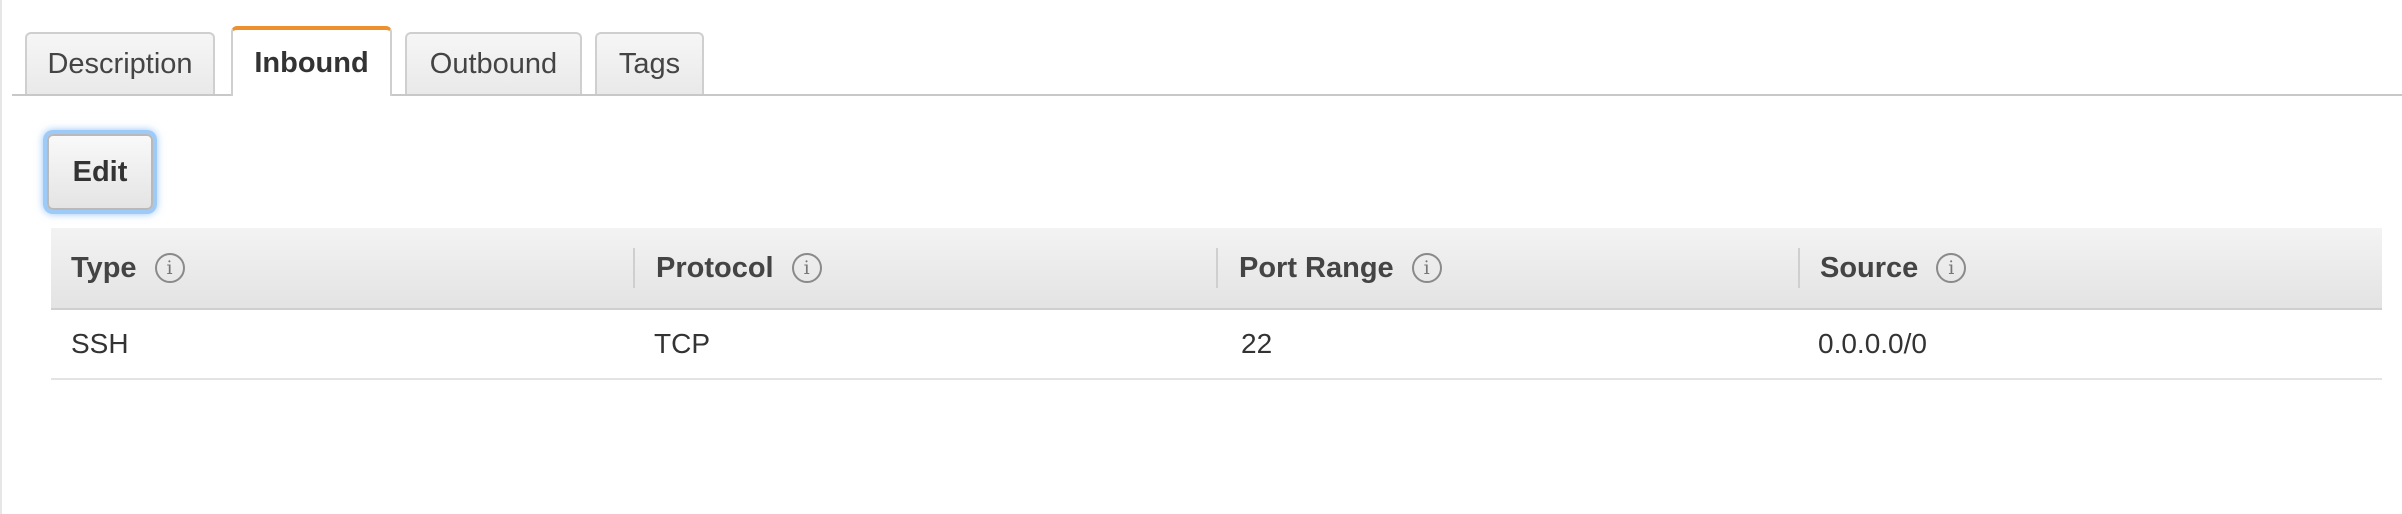 This screenshot has width=2402, height=514. Describe the element at coordinates (649, 63) in the screenshot. I see `tab-tags: Tags` at that location.